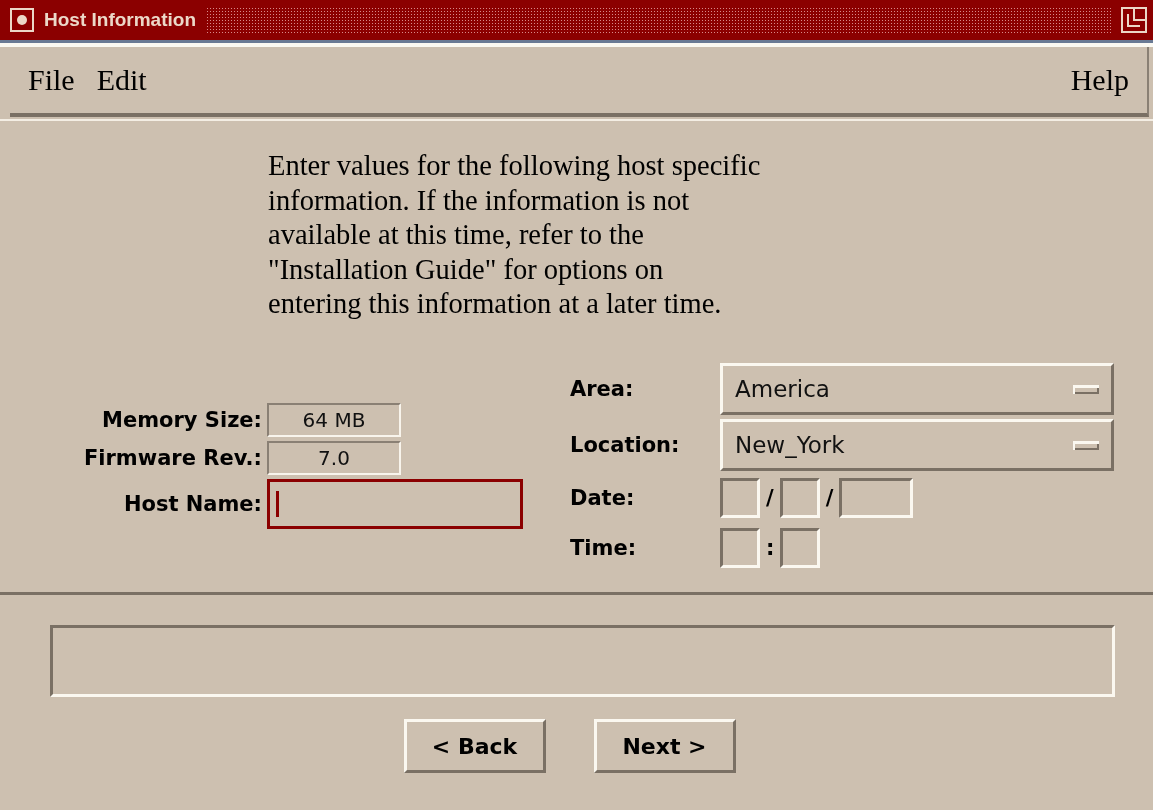  Describe the element at coordinates (515, 235) in the screenshot. I see `instructions-text: Enter values for the following host specific information. If the information is not available at this time, refer to the "Installation Guide" for options on entering this information at a later time.` at that location.